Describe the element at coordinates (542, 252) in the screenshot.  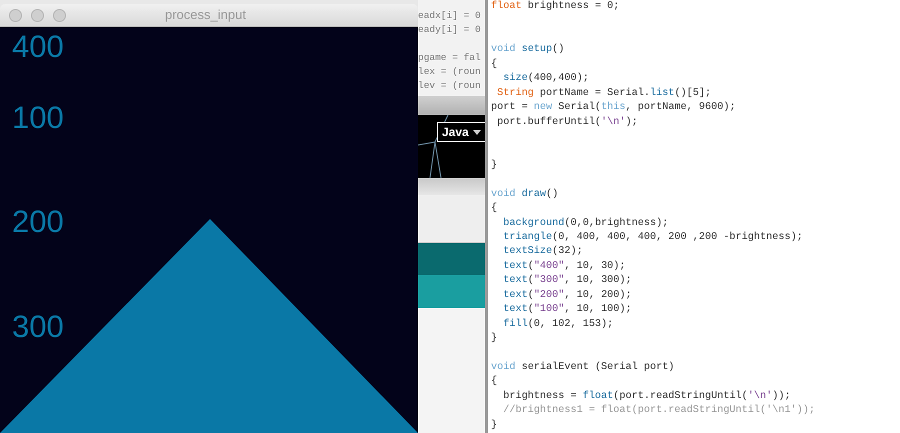
I see `code-line: textSize(32);` at that location.